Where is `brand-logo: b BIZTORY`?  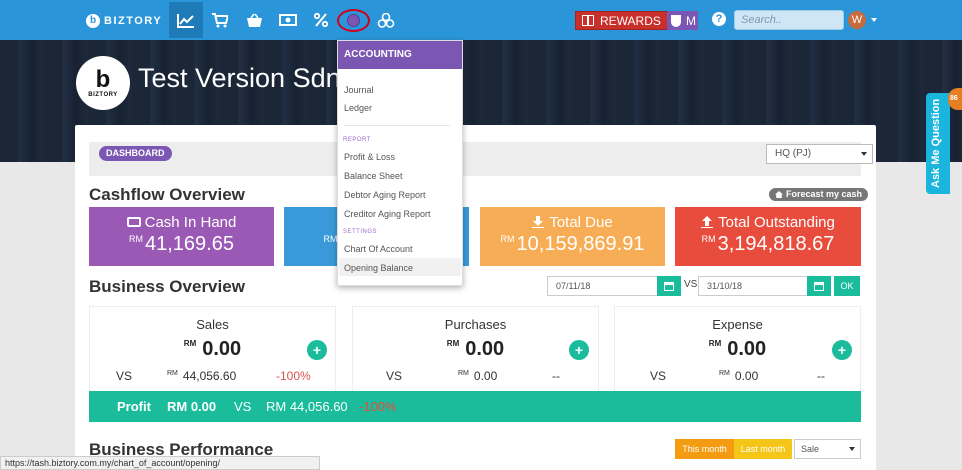 brand-logo: b BIZTORY is located at coordinates (124, 21).